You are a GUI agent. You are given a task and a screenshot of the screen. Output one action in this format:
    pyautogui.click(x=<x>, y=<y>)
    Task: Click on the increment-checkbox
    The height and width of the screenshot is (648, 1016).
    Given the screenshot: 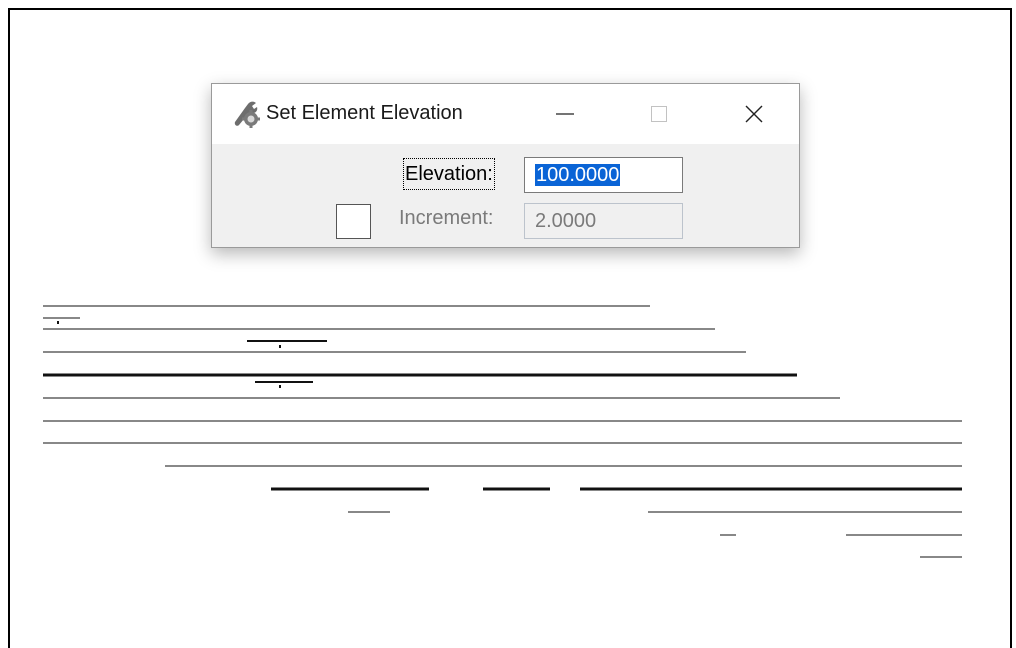 What is the action you would take?
    pyautogui.click(x=353, y=221)
    